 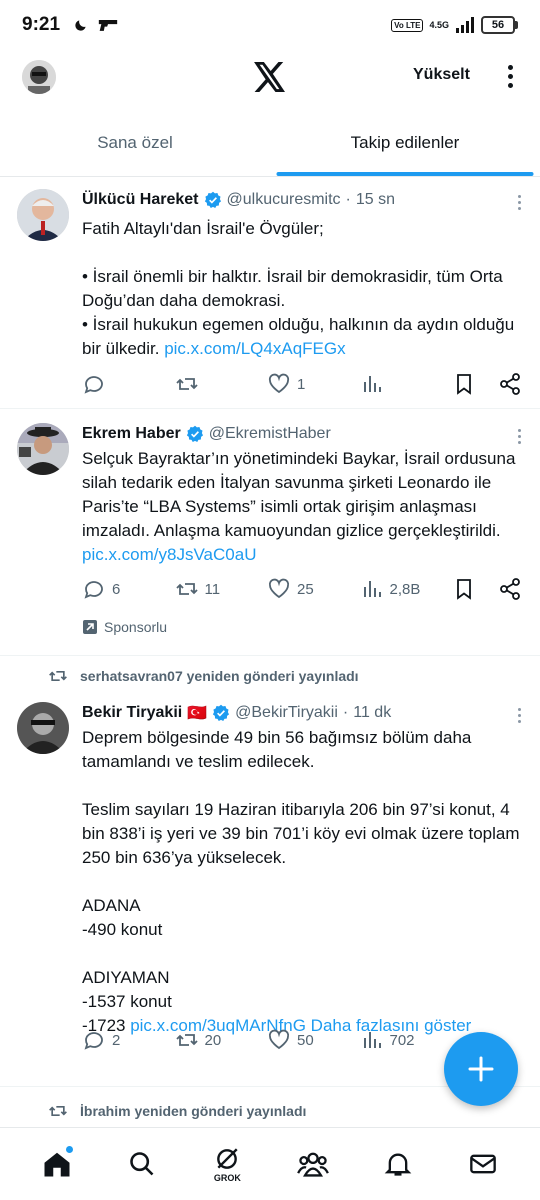 I want to click on repost-context: serhatsavran07 yeniden gönderi yayınladı, so click(x=203, y=676).